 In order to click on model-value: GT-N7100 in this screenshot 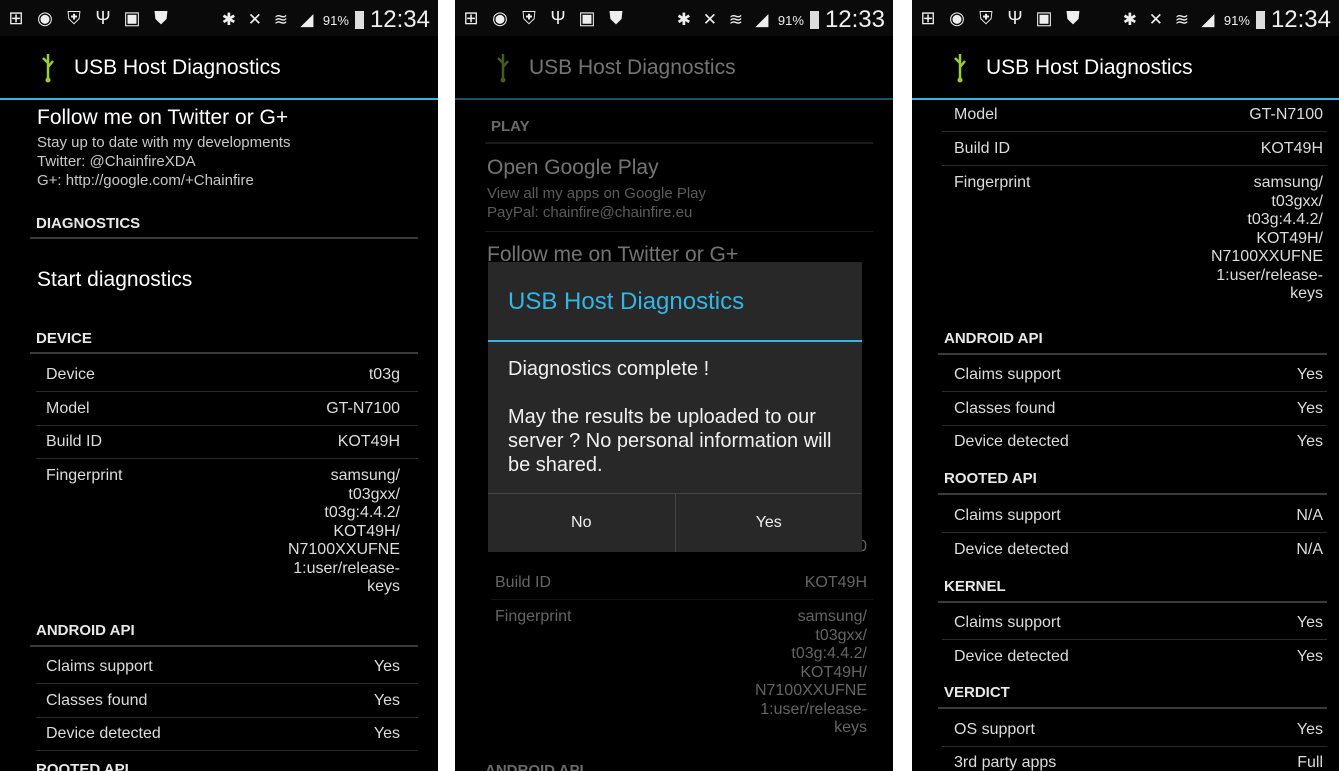, I will do `click(363, 408)`.